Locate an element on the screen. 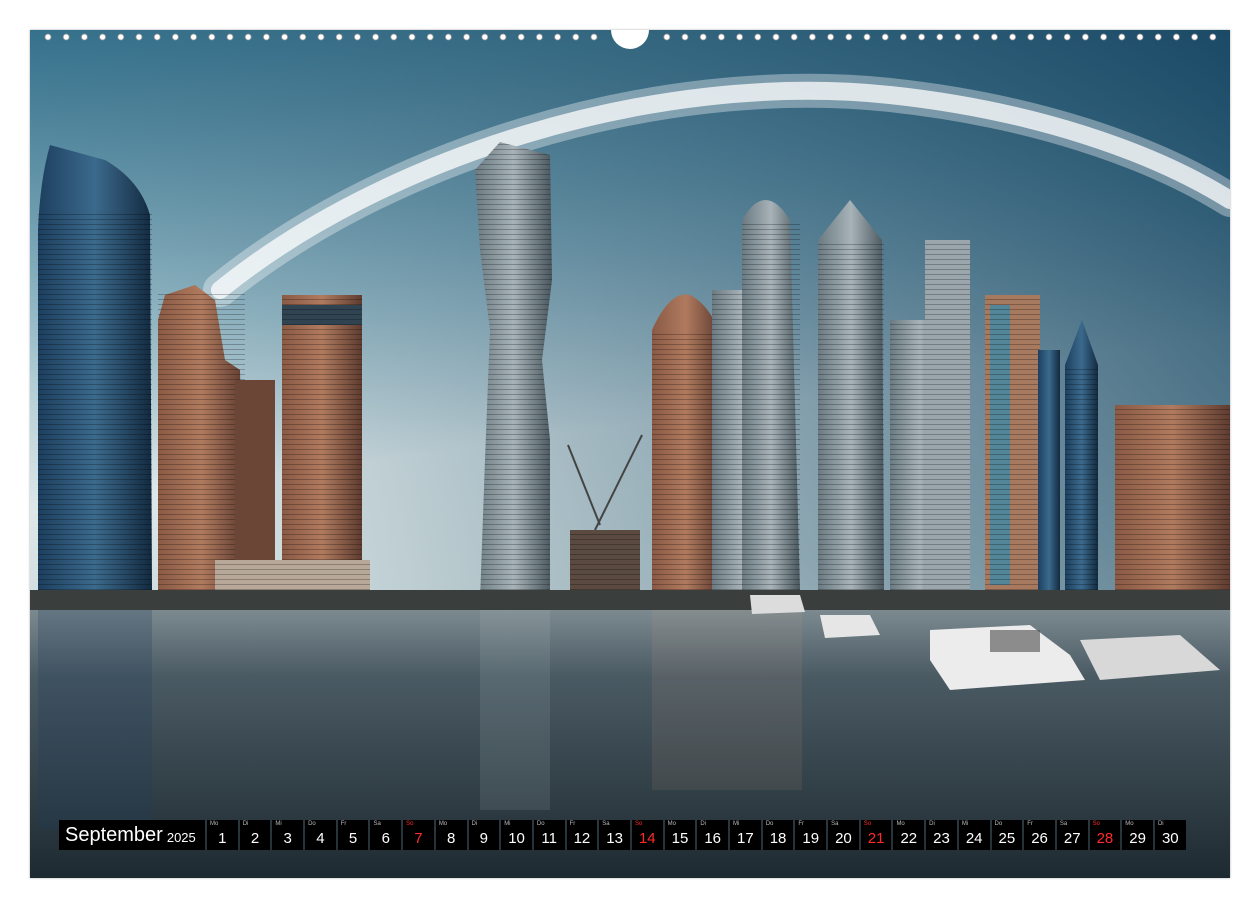 Image resolution: width=1260 pixels, height=908 pixels. day-number: 23 is located at coordinates (941, 838).